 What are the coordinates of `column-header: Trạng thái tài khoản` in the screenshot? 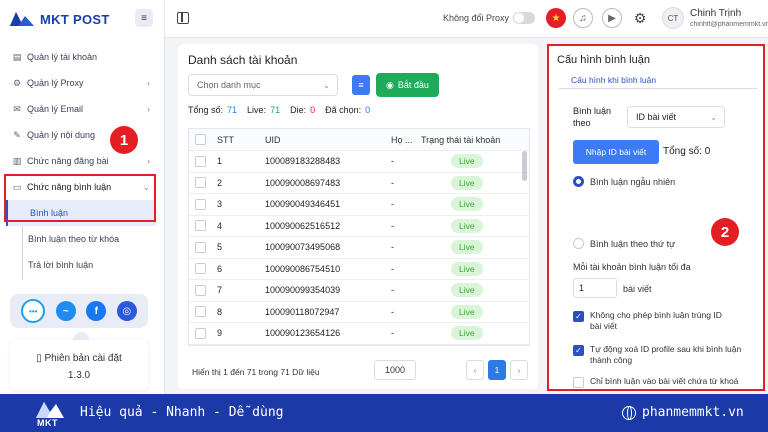 It's located at (466, 140).